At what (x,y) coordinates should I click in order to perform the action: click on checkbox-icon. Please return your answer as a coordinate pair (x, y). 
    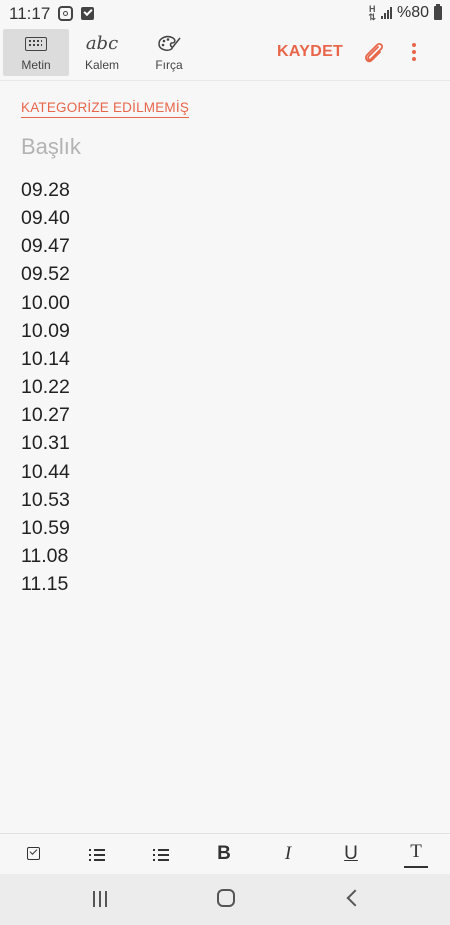
    Looking at the image, I should click on (33, 854).